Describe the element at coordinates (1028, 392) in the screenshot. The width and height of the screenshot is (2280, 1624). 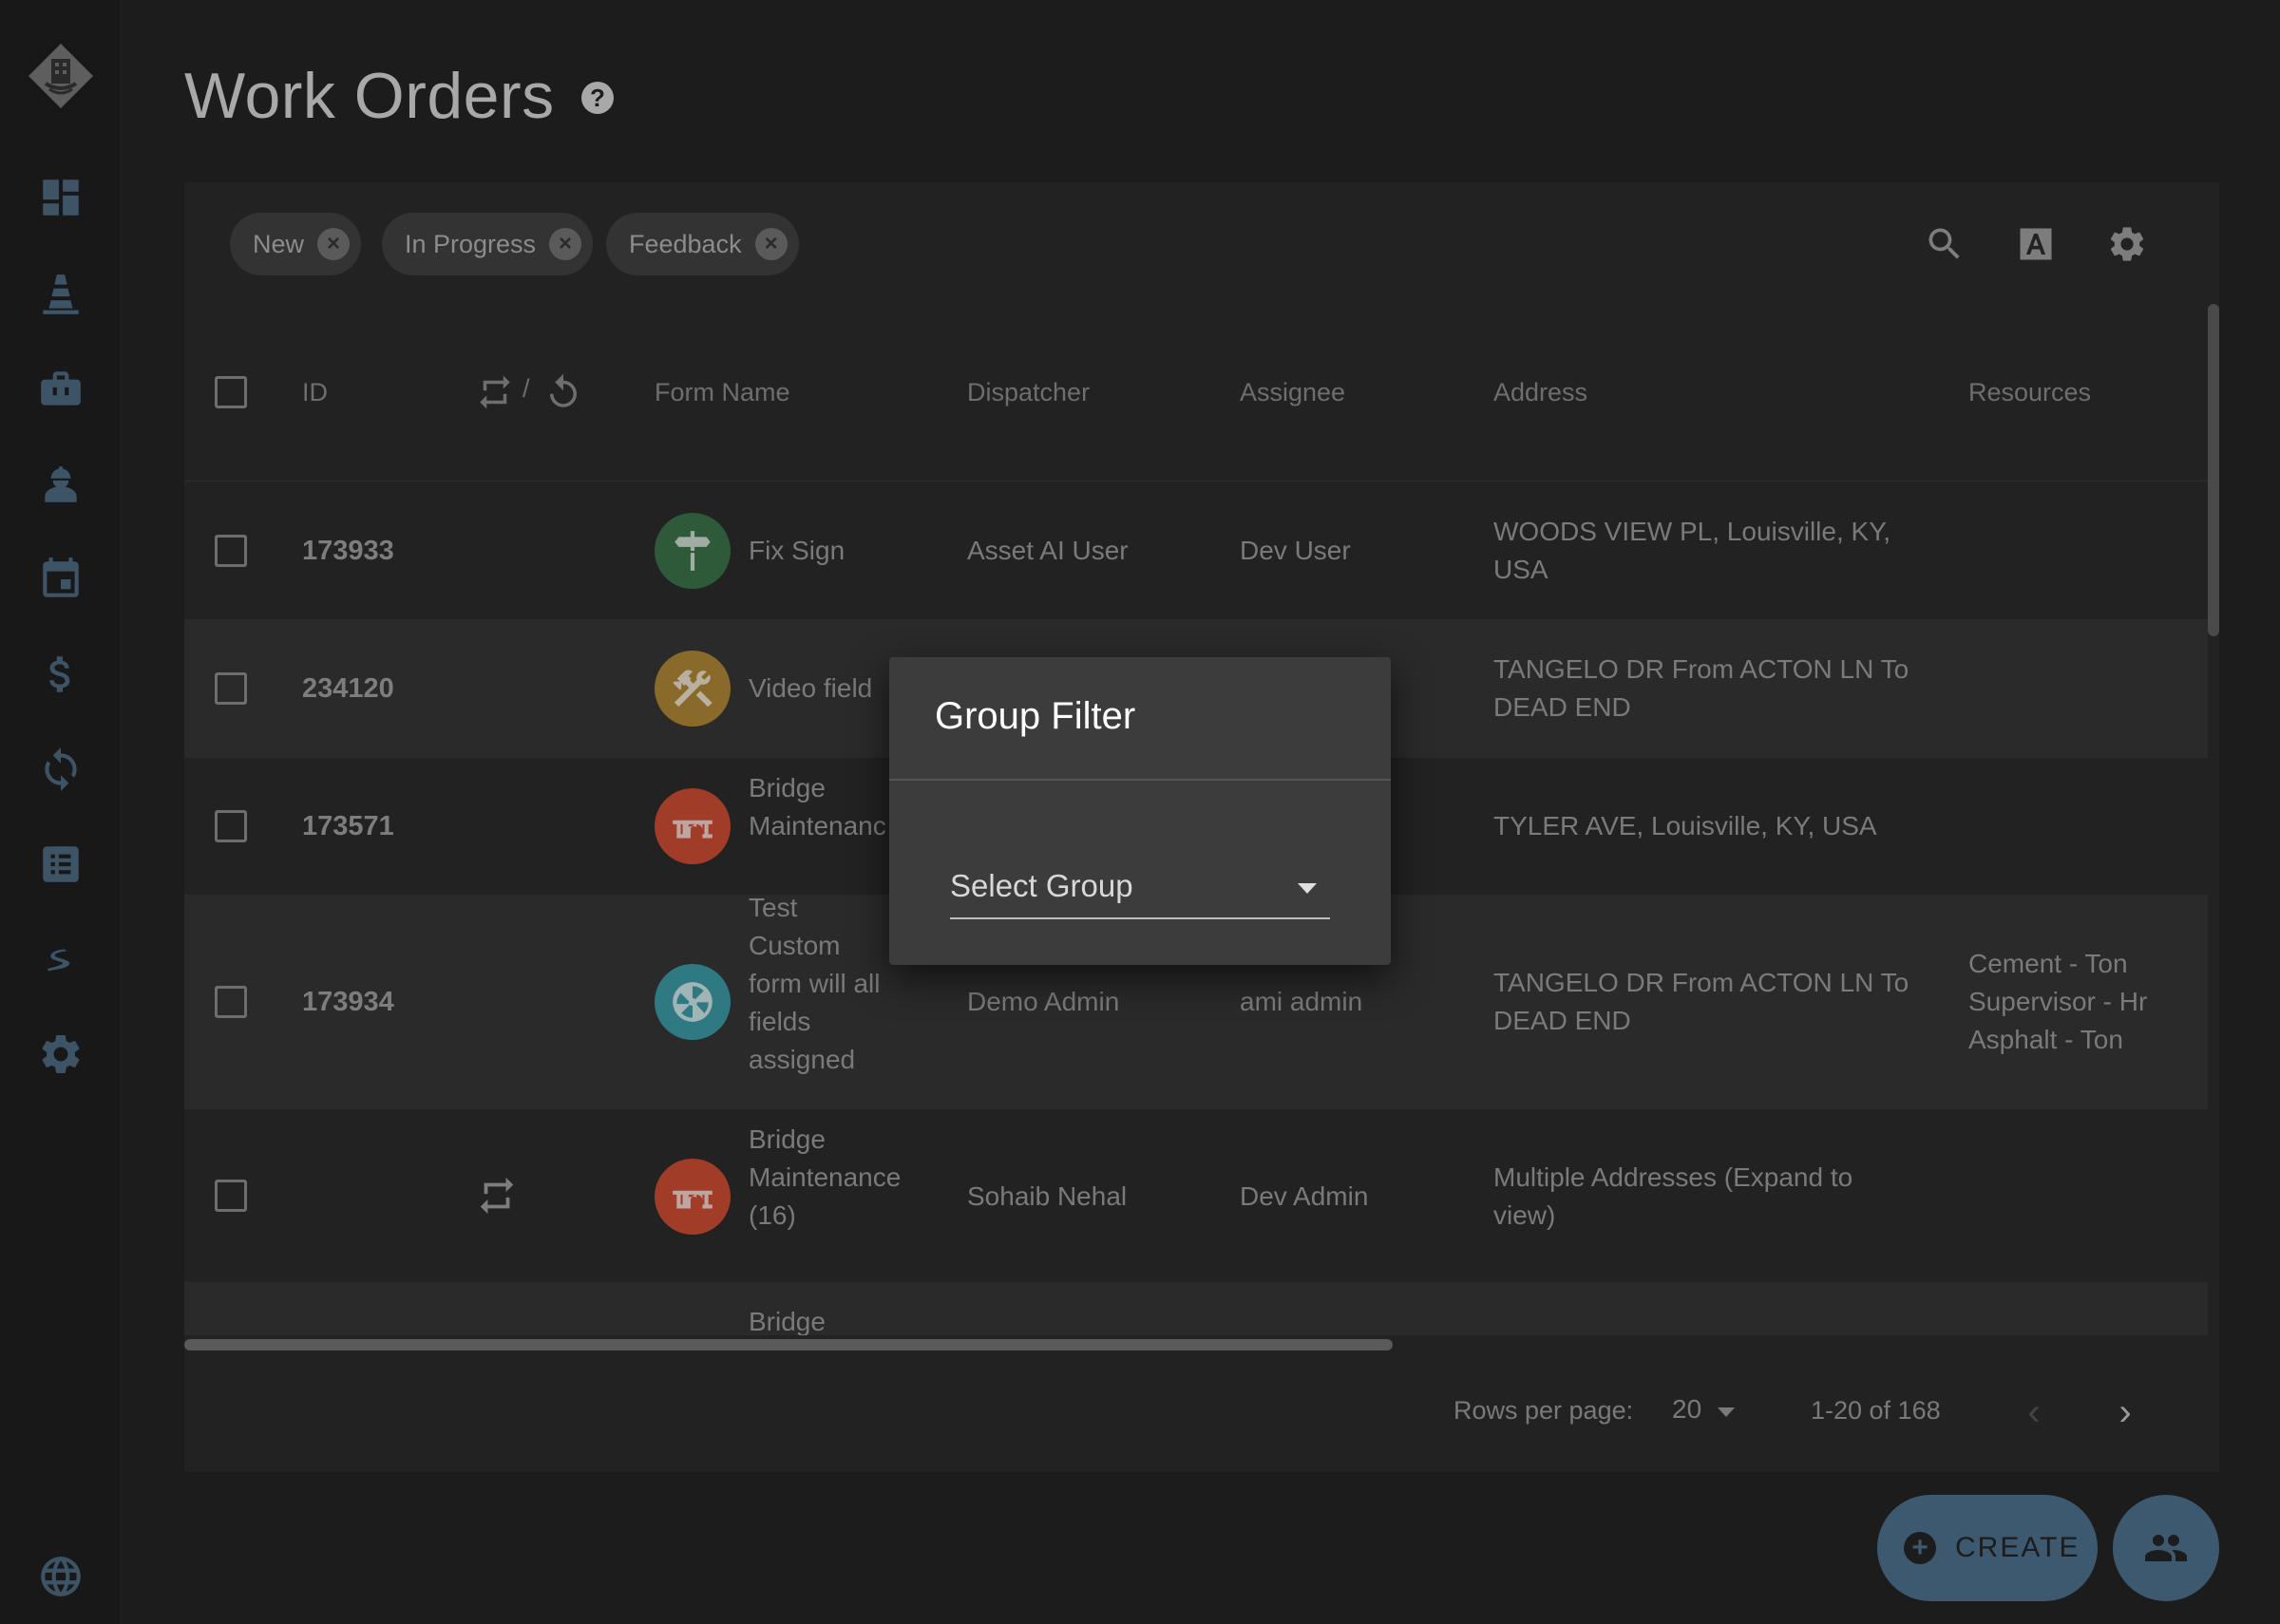
I see `header-dispatcher: Dispatcher` at that location.